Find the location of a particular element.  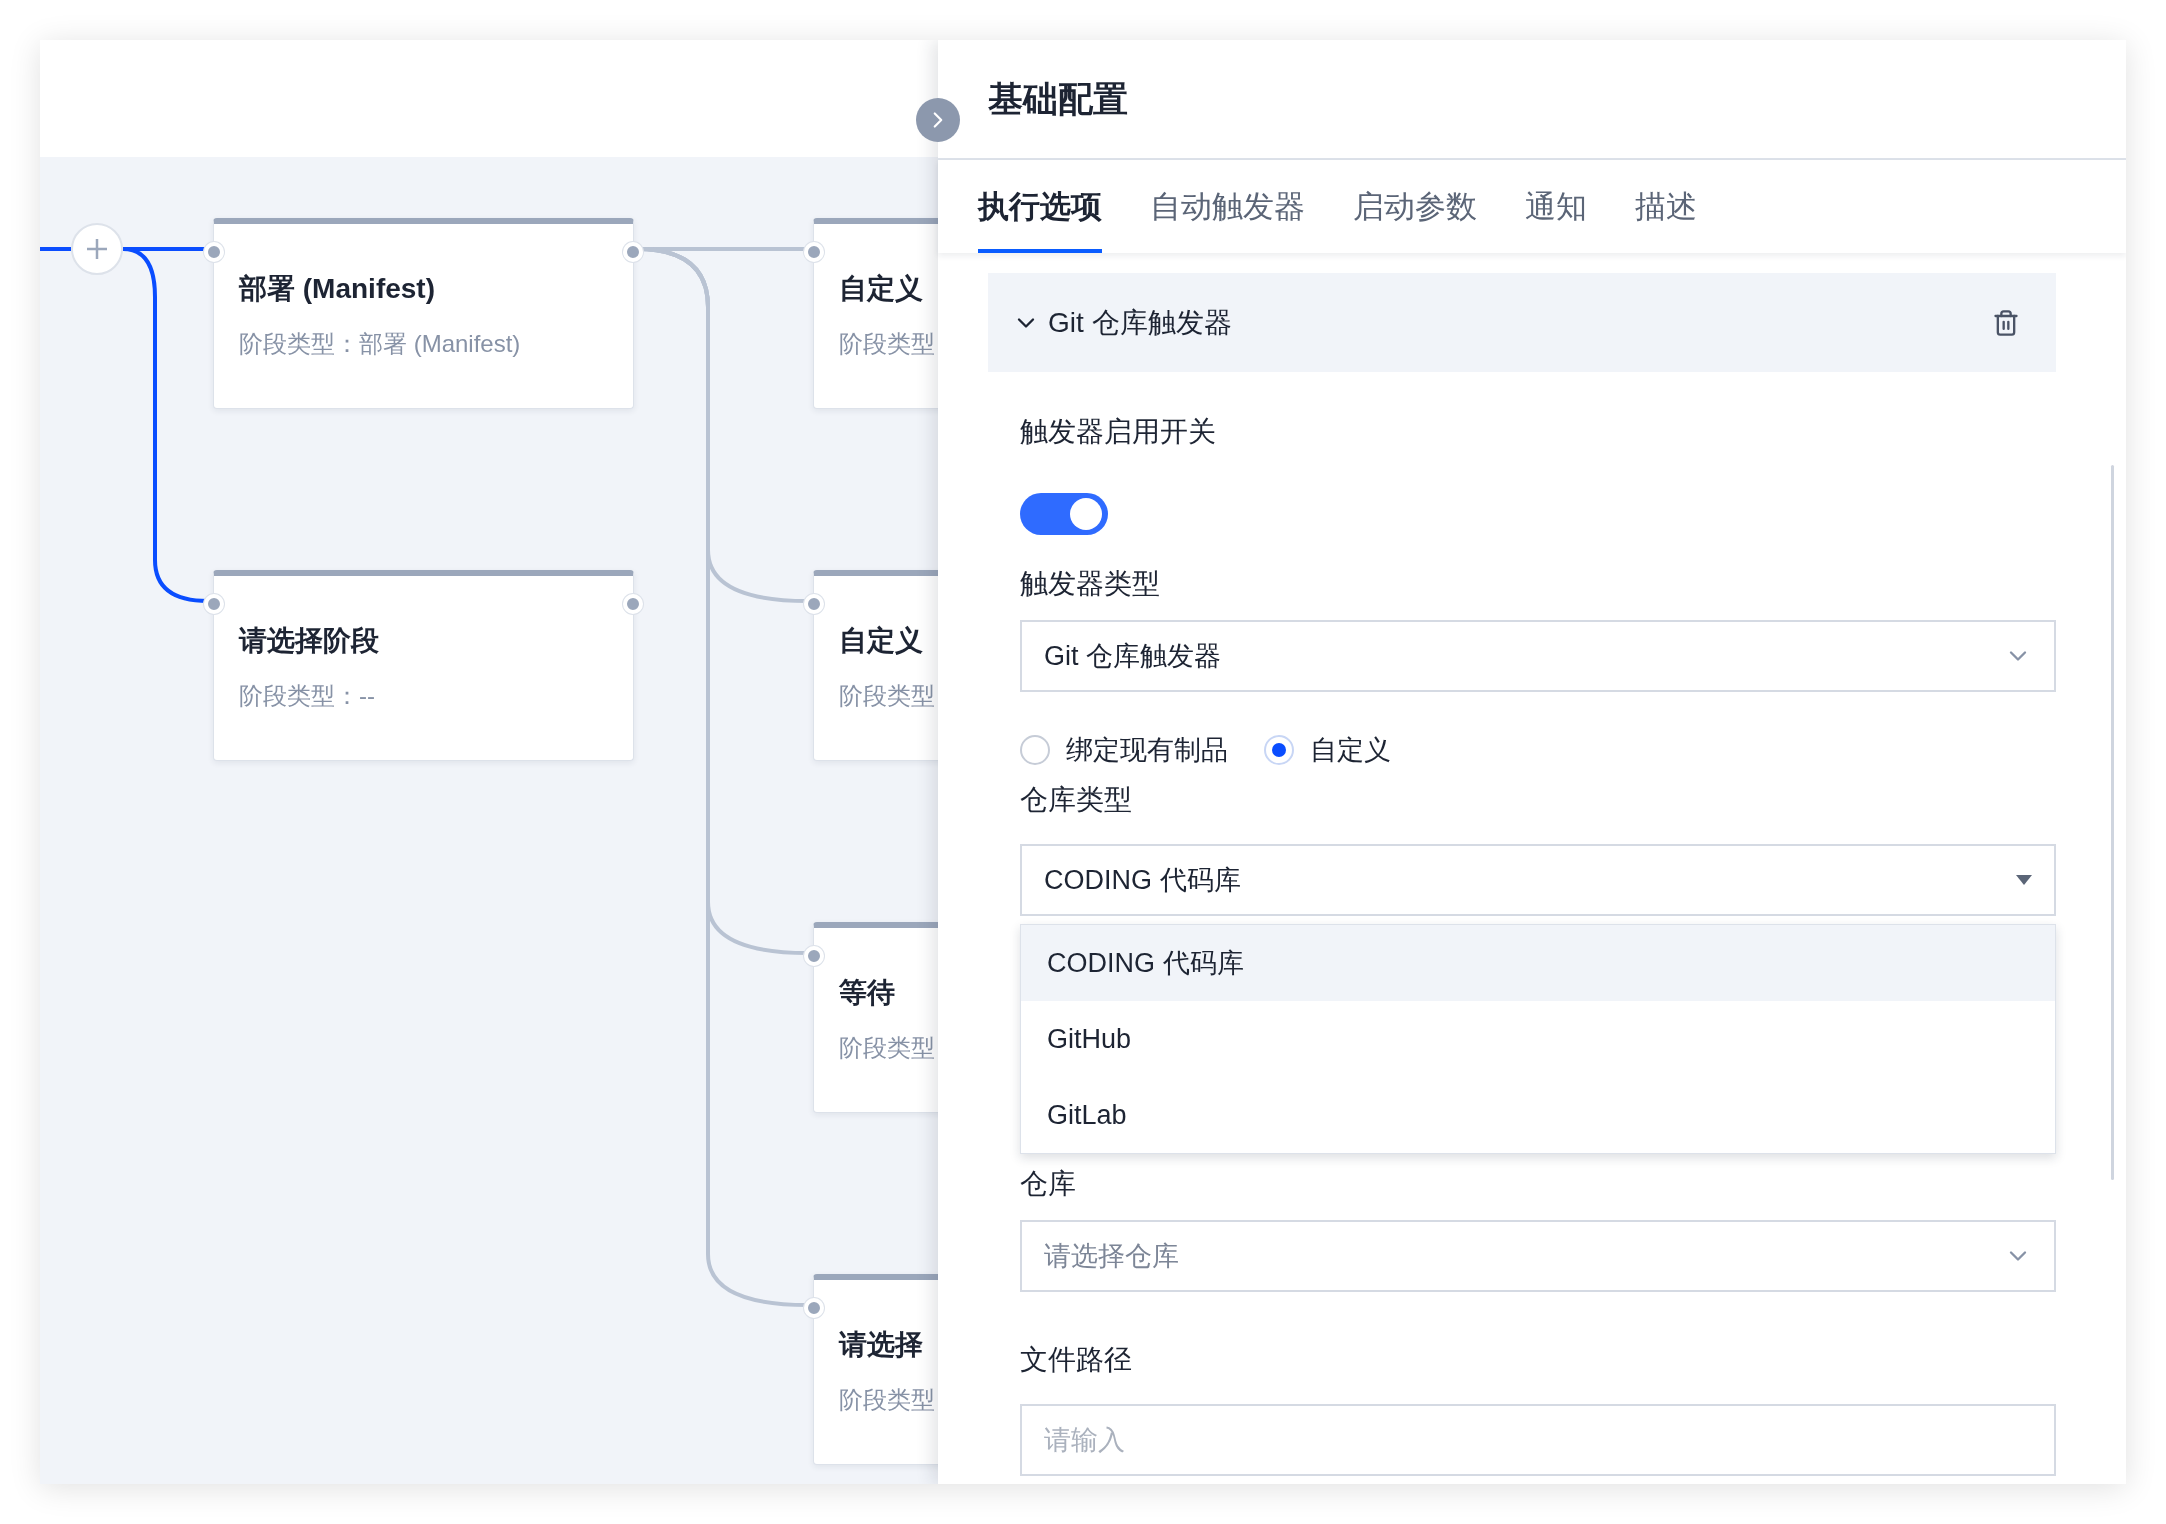

stage-card: 请选择阶段 阶段类型：-- is located at coordinates (423, 665).